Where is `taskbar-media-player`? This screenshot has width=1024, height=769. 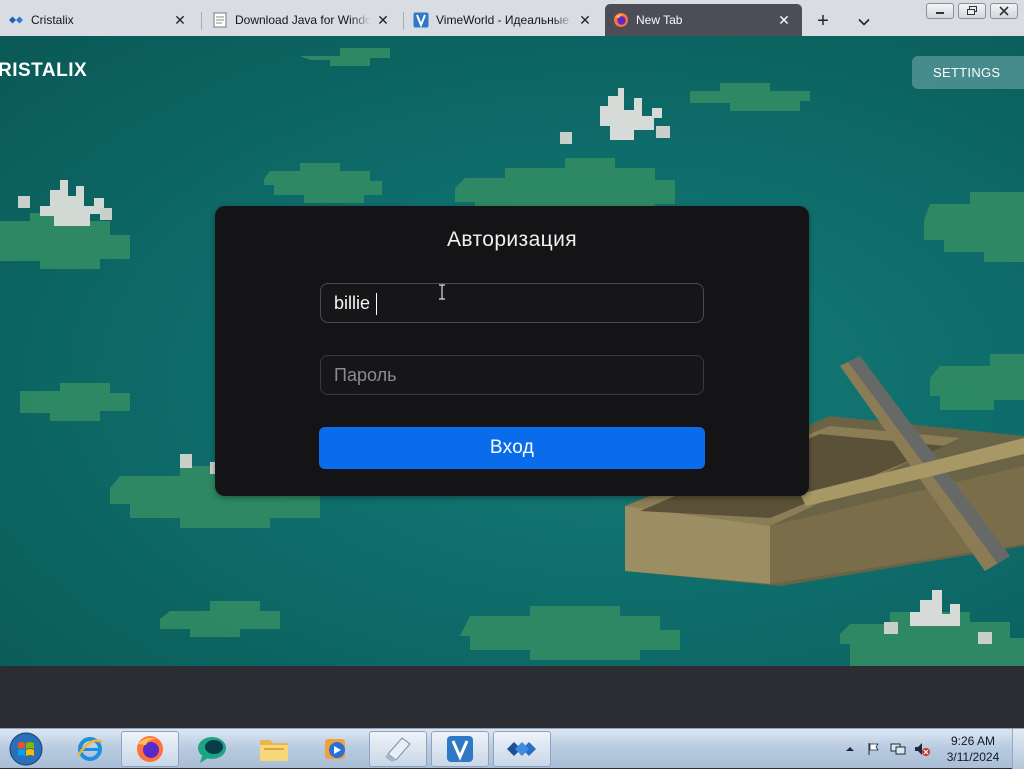
taskbar-media-player is located at coordinates (336, 749).